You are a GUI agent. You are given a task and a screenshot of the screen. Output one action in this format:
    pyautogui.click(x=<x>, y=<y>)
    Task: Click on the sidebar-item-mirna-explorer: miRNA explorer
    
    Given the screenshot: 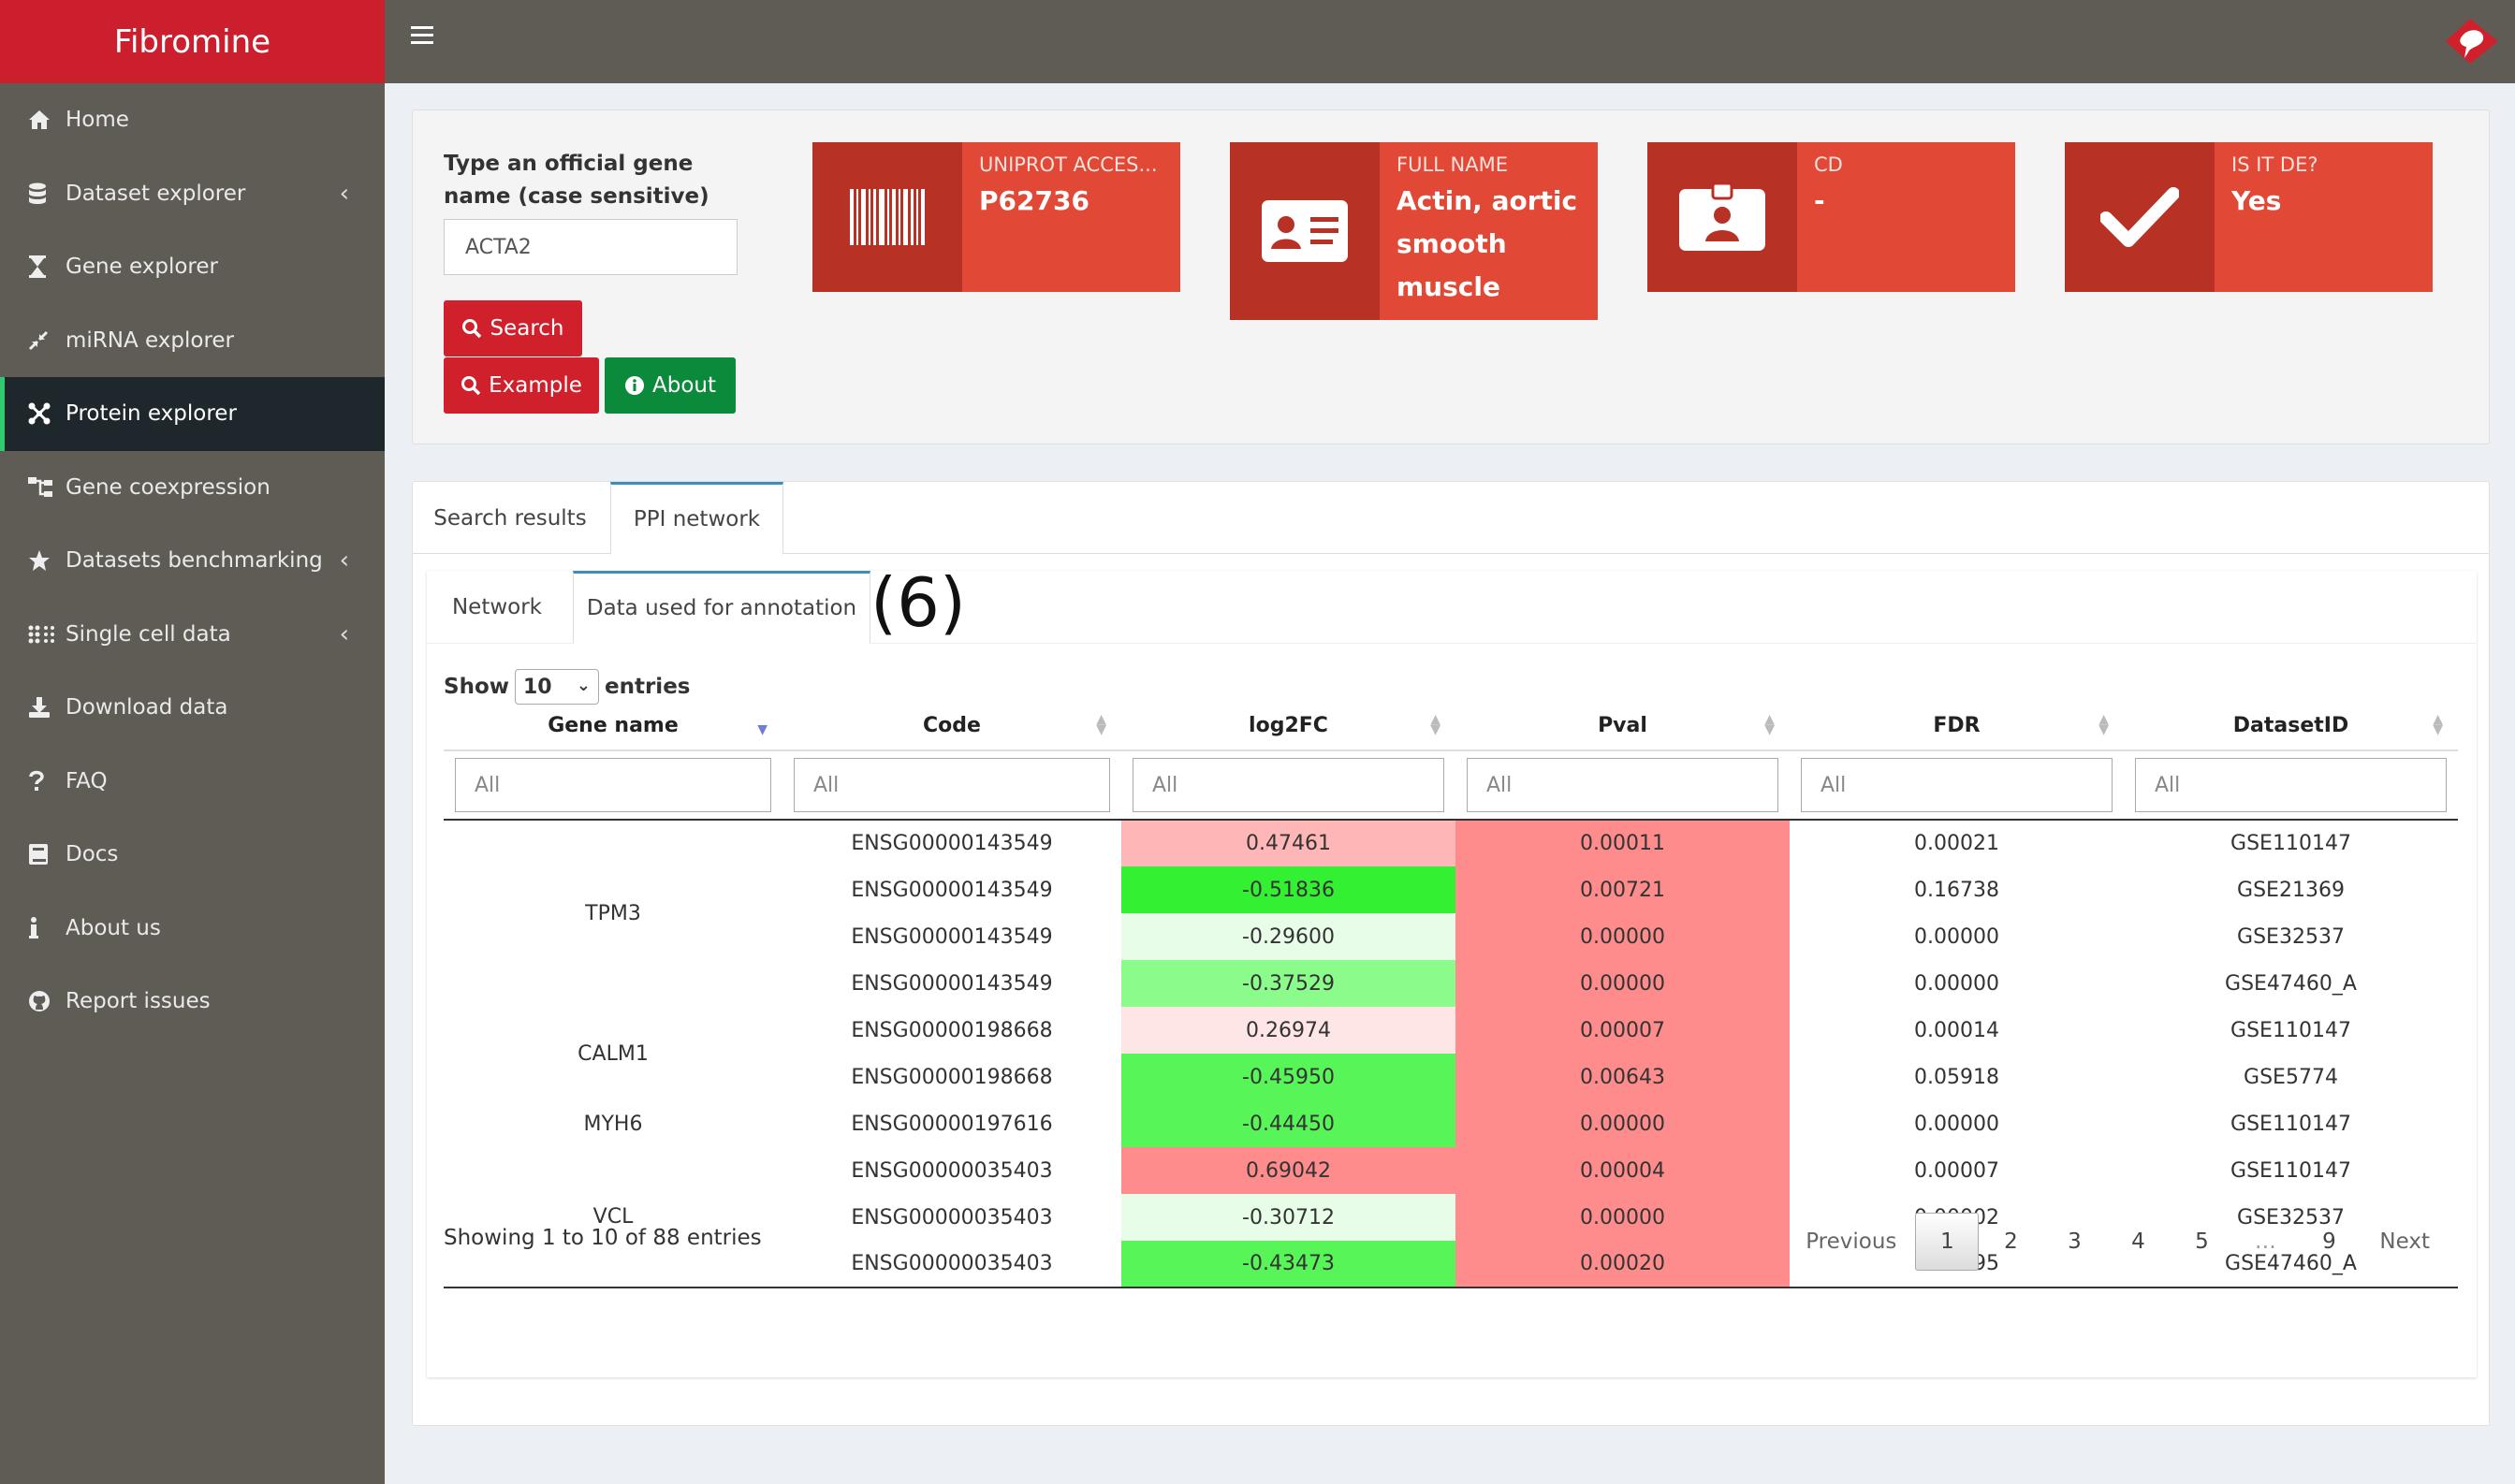 What is the action you would take?
    pyautogui.click(x=193, y=341)
    